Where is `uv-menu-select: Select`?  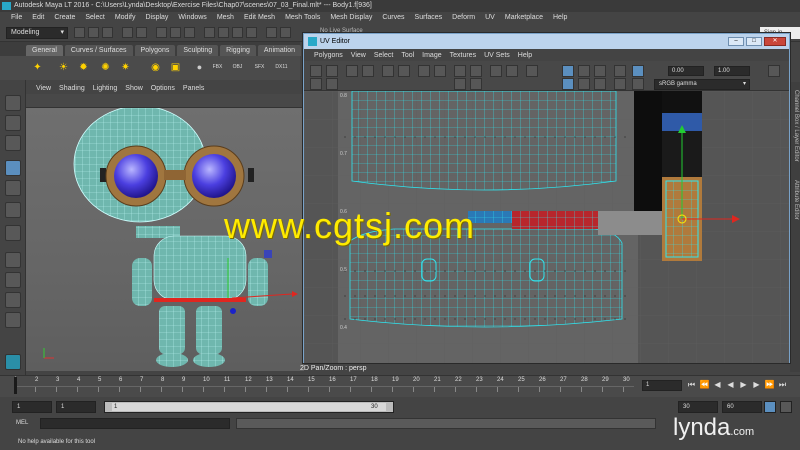 uv-menu-select: Select is located at coordinates (383, 55).